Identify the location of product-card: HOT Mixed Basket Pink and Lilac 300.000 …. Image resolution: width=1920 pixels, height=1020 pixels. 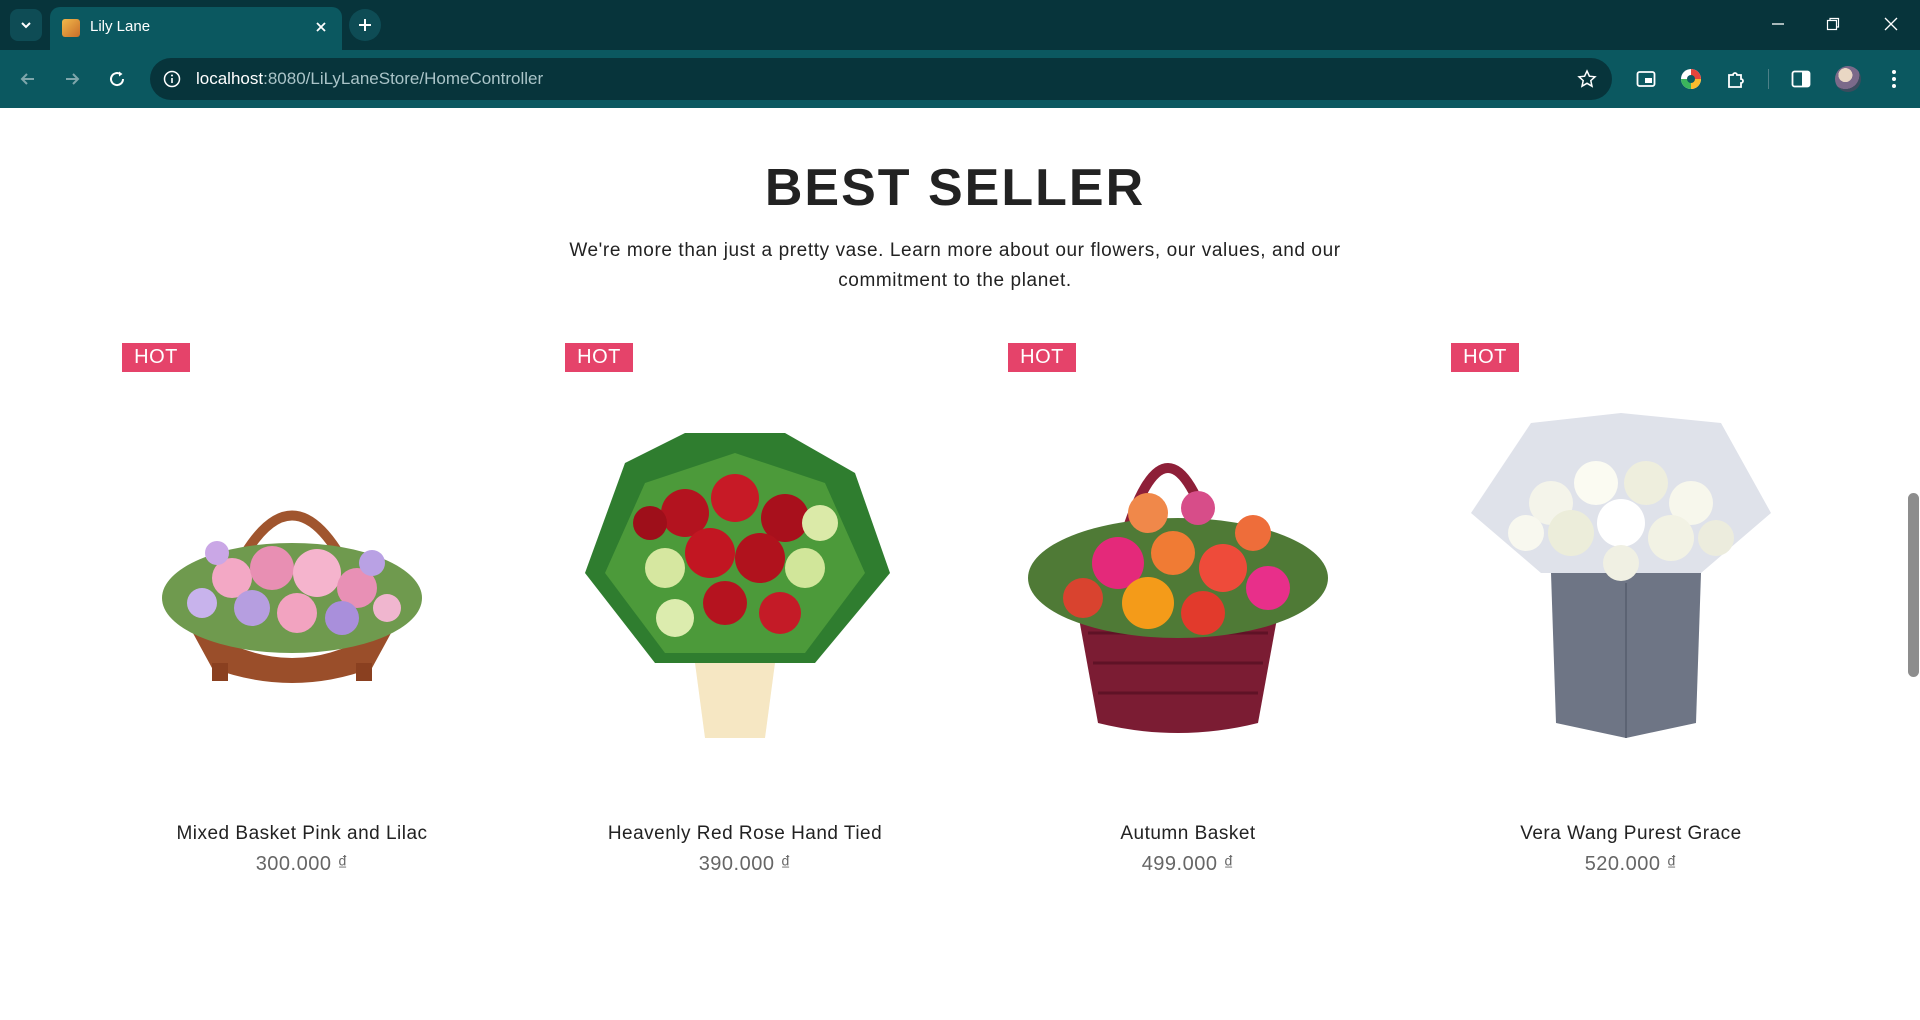
(302, 618).